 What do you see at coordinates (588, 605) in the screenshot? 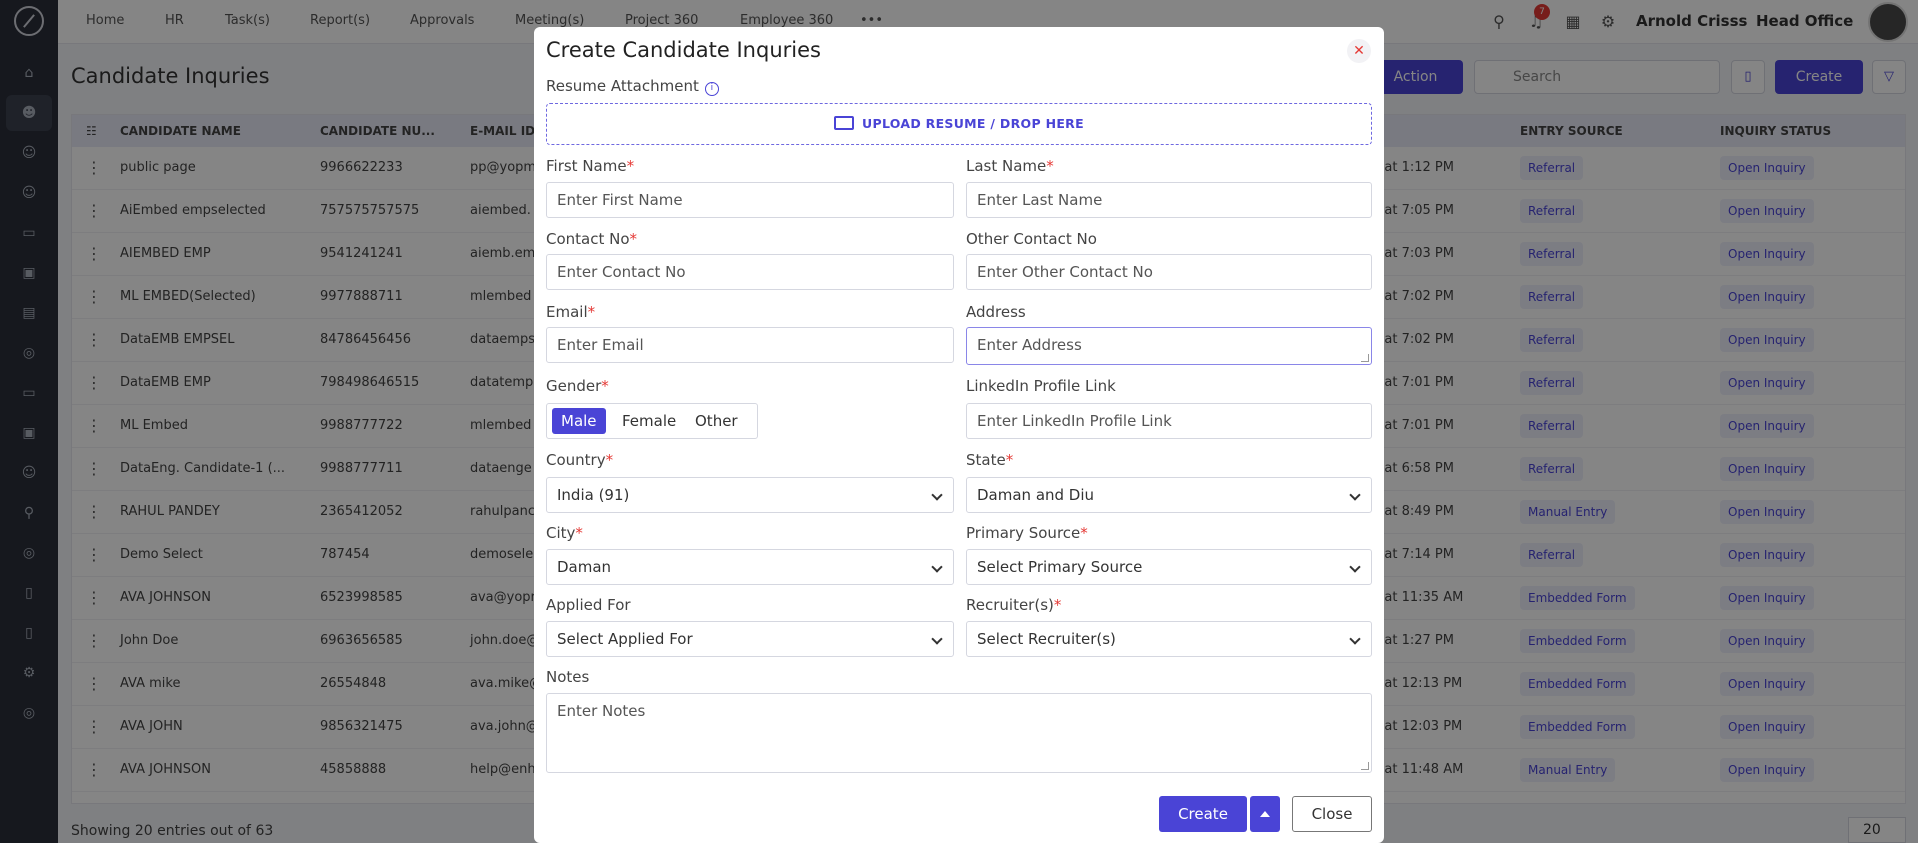
I see `applied-for-label: Applied For` at bounding box center [588, 605].